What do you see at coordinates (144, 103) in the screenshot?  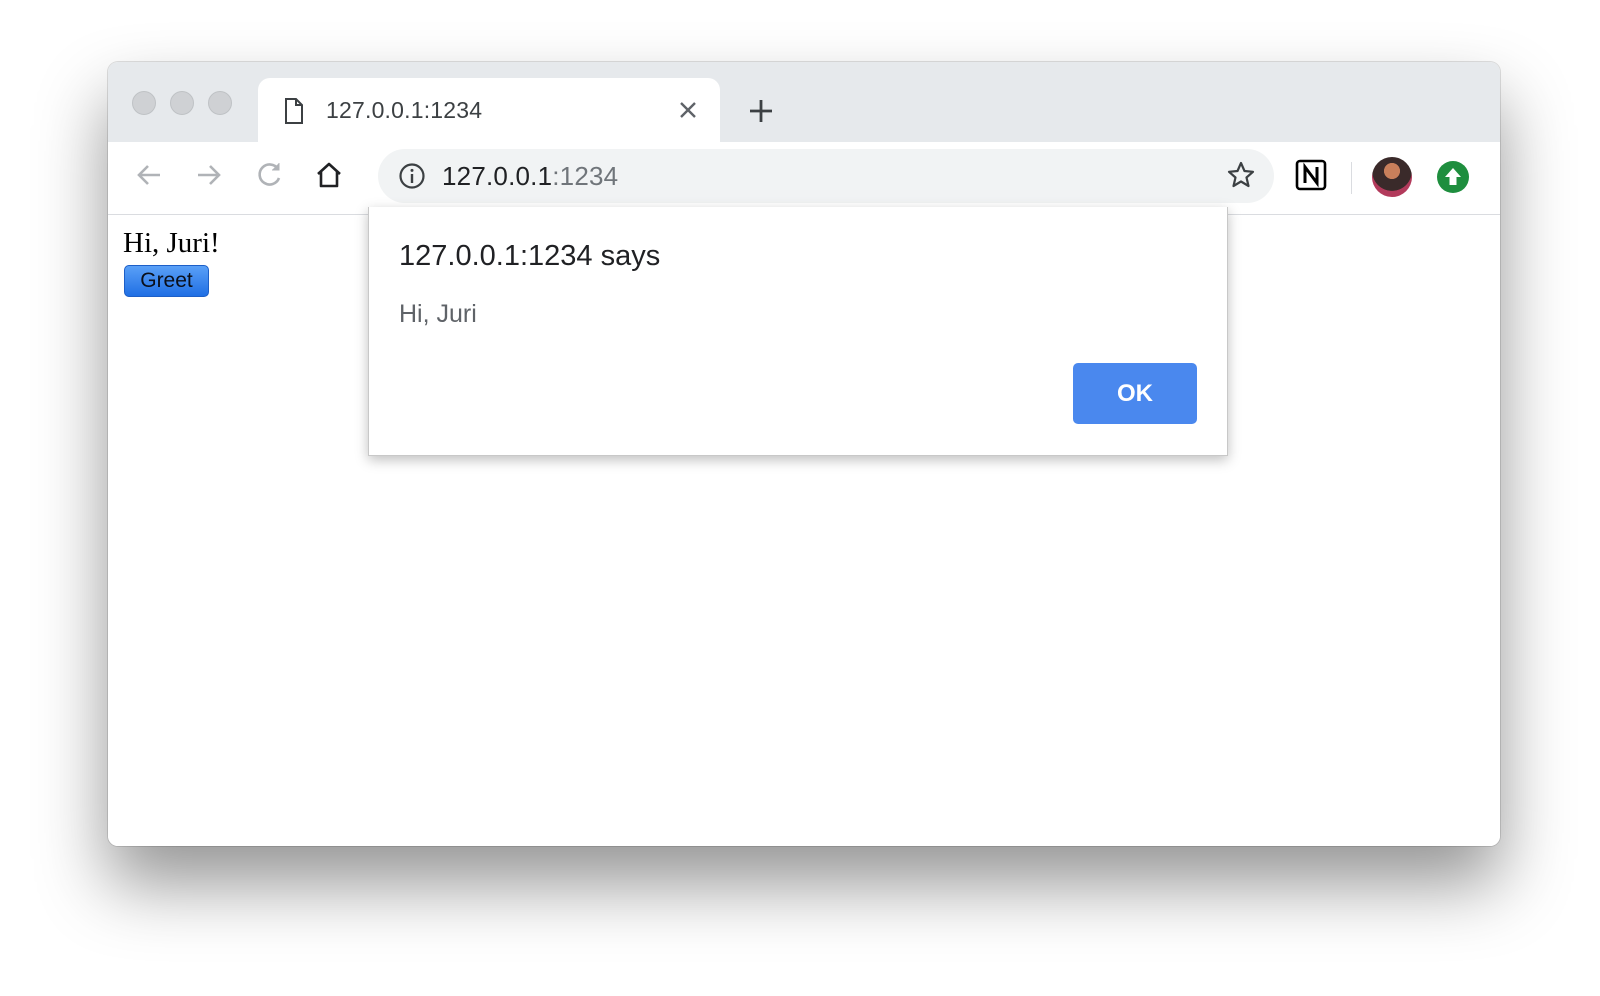 I see `window-close-dot` at bounding box center [144, 103].